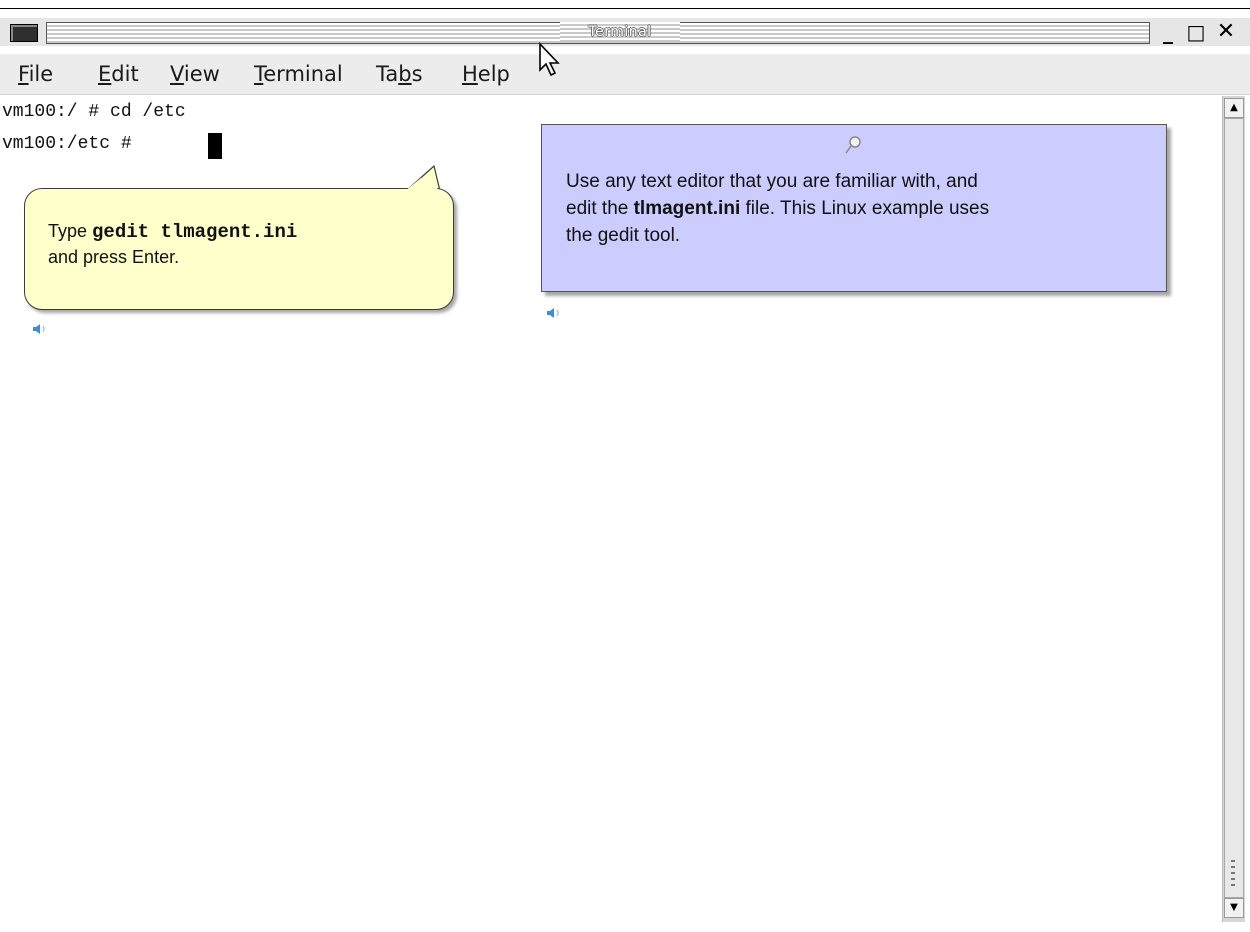 Image resolution: width=1250 pixels, height=932 pixels. I want to click on menu-tabs-accel: b, so click(405, 74).